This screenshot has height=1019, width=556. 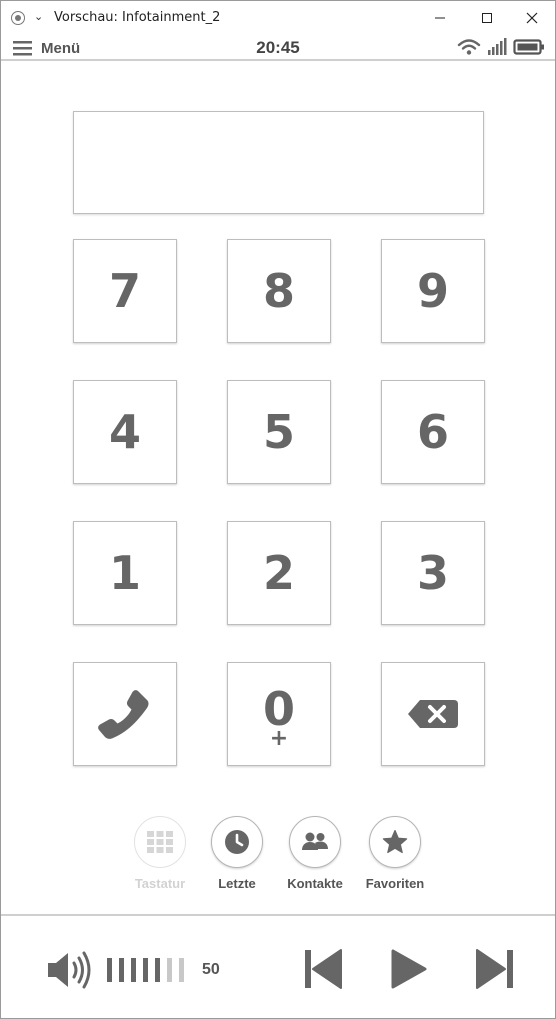 I want to click on status-bar: Menü 20:45, so click(x=278, y=48).